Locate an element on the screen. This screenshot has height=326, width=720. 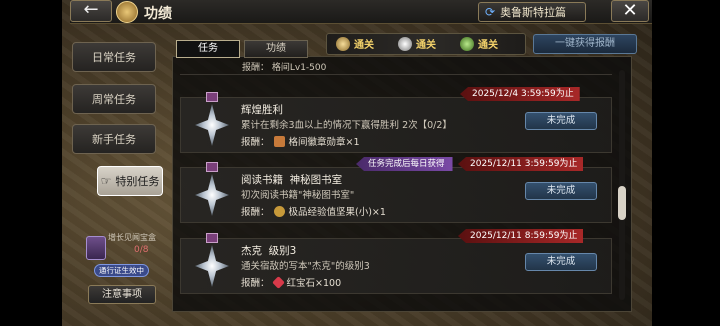
back-arrow-icon: ← is located at coordinates (91, 10).